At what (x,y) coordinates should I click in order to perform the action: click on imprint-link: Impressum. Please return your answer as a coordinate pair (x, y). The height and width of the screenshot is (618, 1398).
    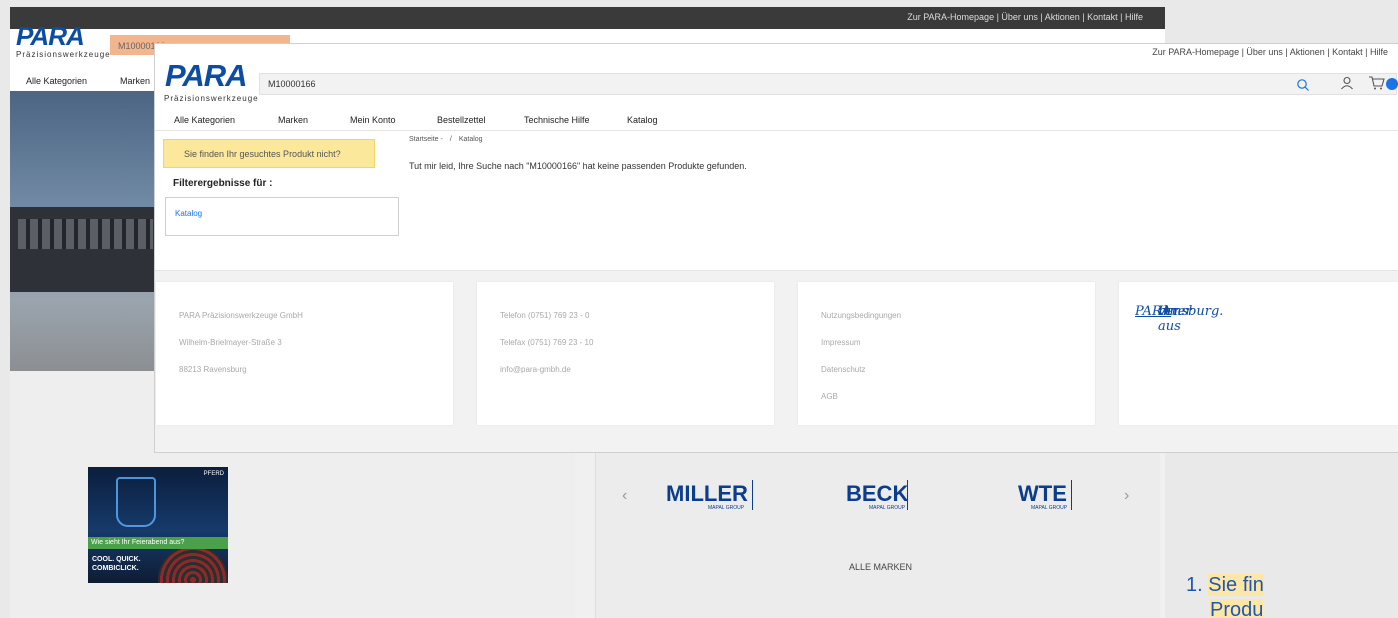
    Looking at the image, I should click on (841, 342).